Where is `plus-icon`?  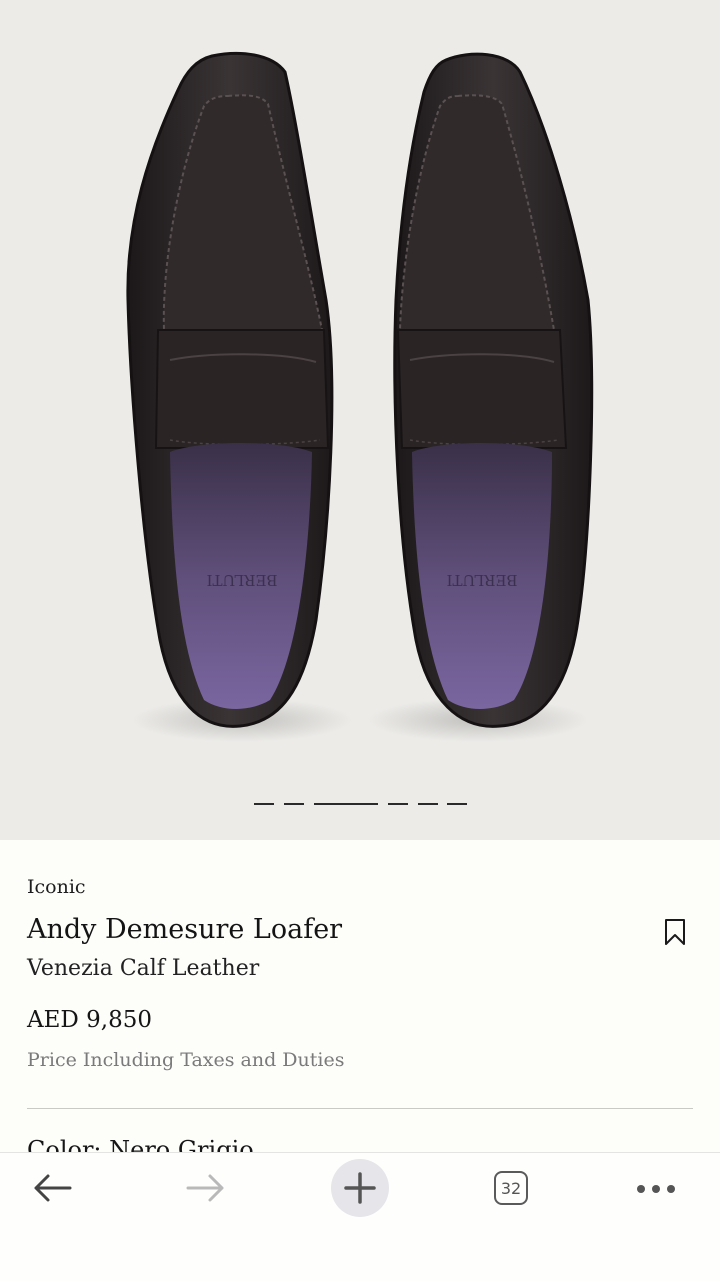
plus-icon is located at coordinates (360, 1188).